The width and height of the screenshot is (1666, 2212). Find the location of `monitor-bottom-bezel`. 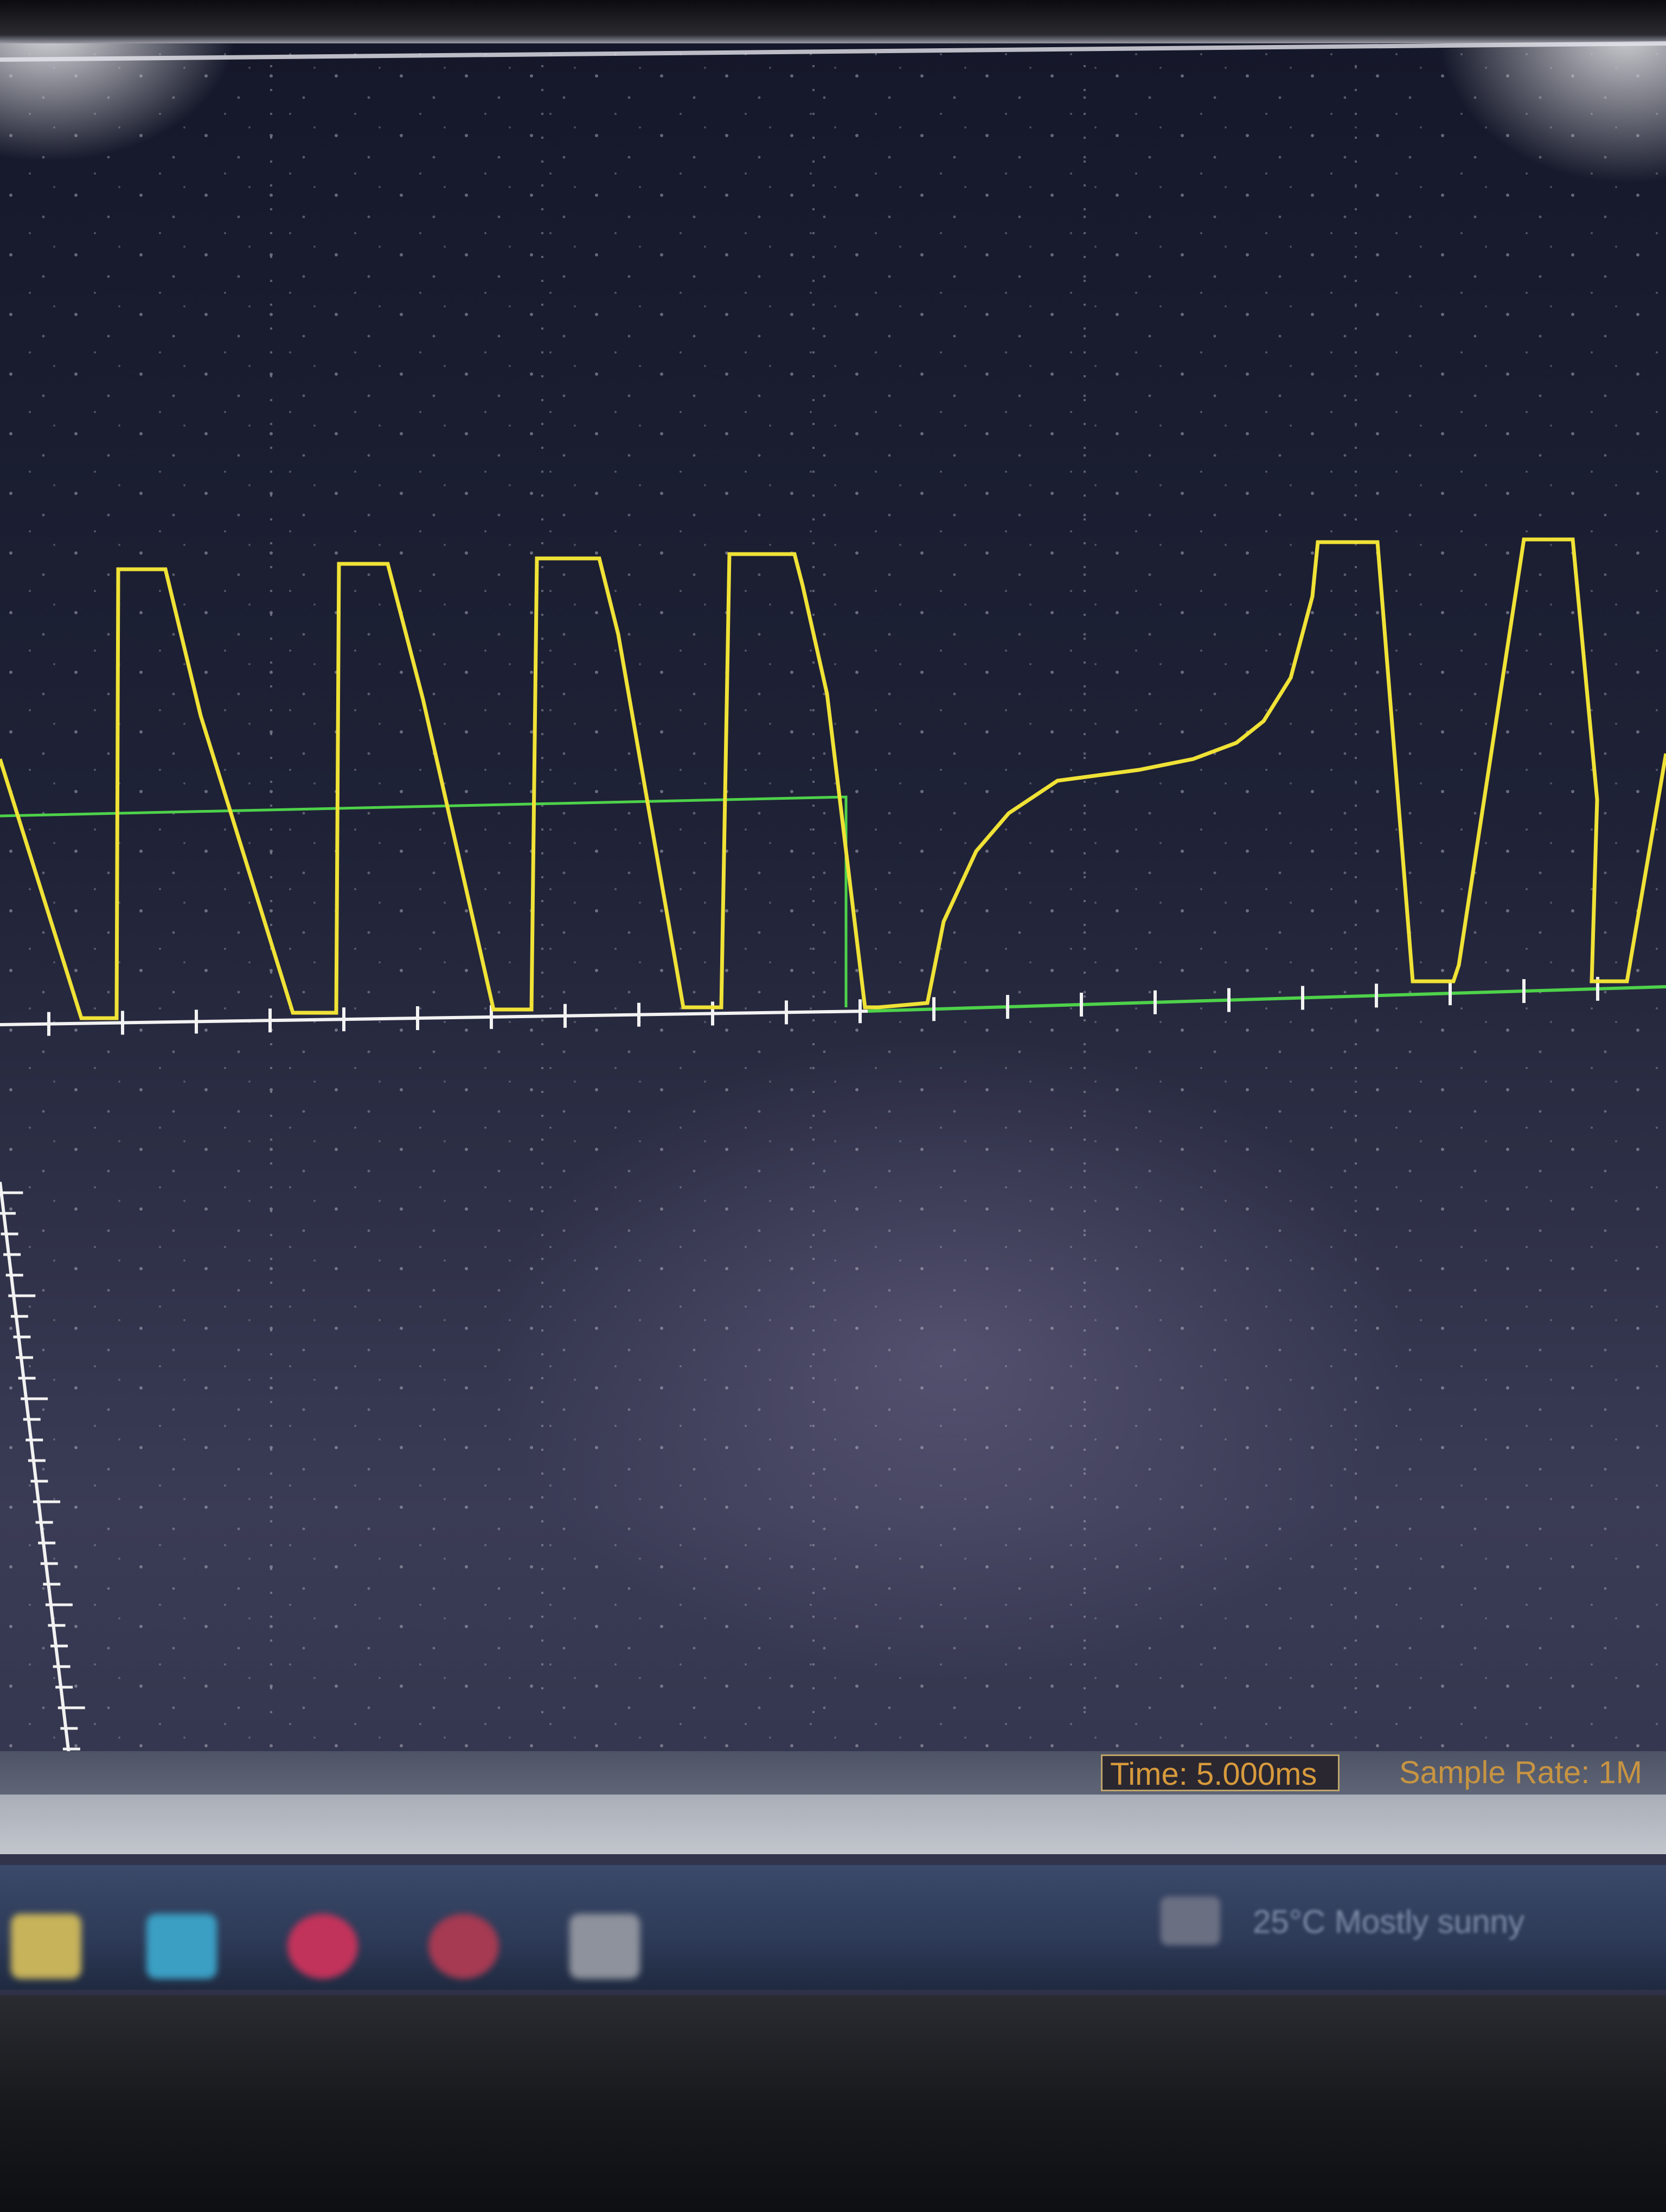

monitor-bottom-bezel is located at coordinates (833, 2103).